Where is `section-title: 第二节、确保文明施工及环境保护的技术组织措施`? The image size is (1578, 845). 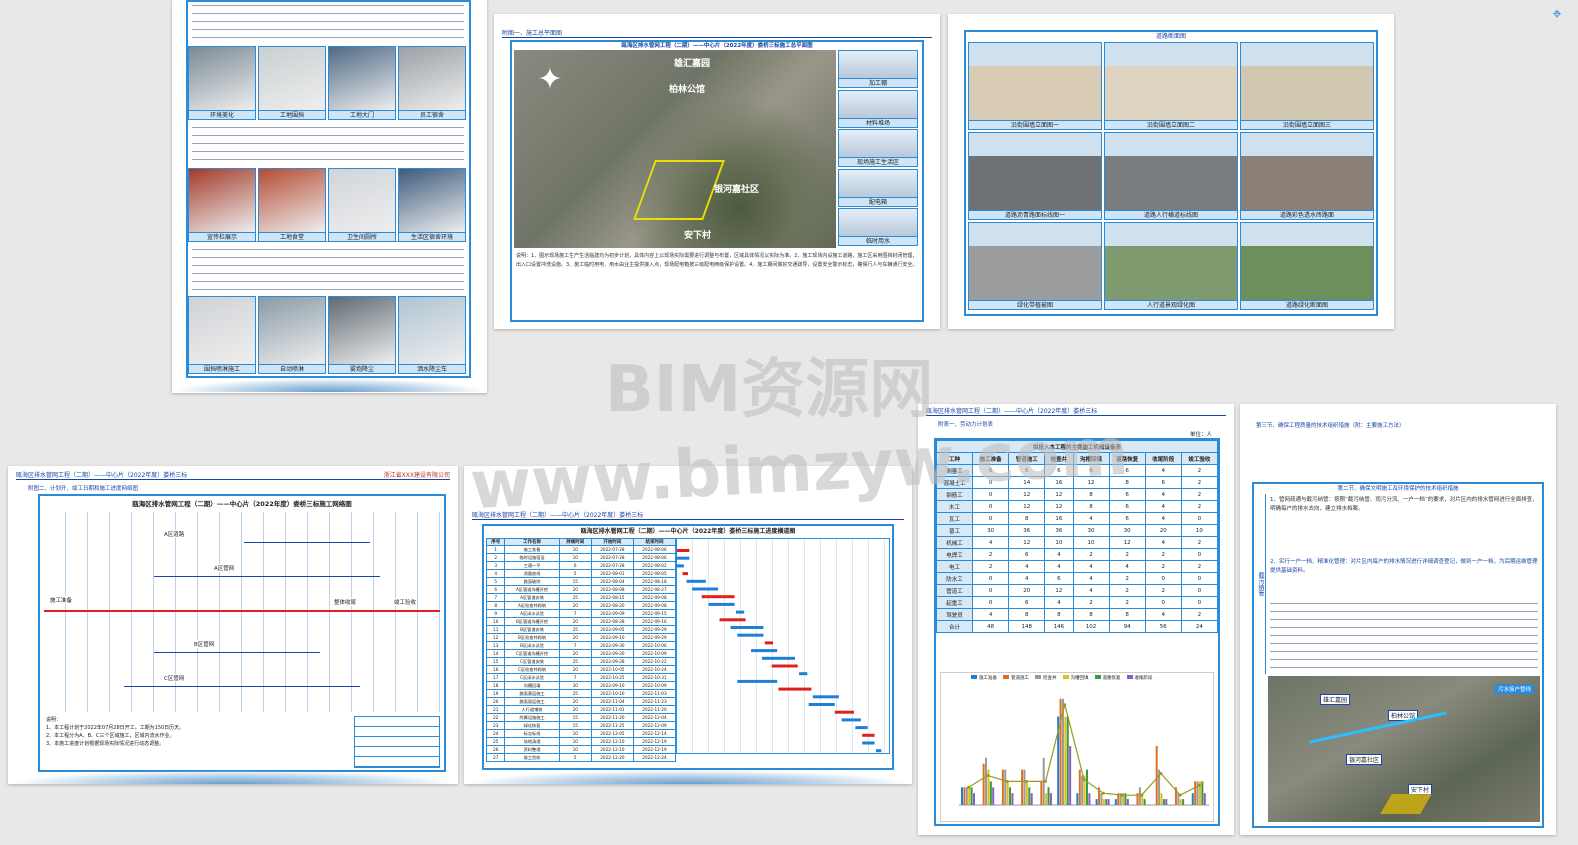 section-title: 第二节、确保文明施工及环境保护的技术组织措施 is located at coordinates (1398, 489).